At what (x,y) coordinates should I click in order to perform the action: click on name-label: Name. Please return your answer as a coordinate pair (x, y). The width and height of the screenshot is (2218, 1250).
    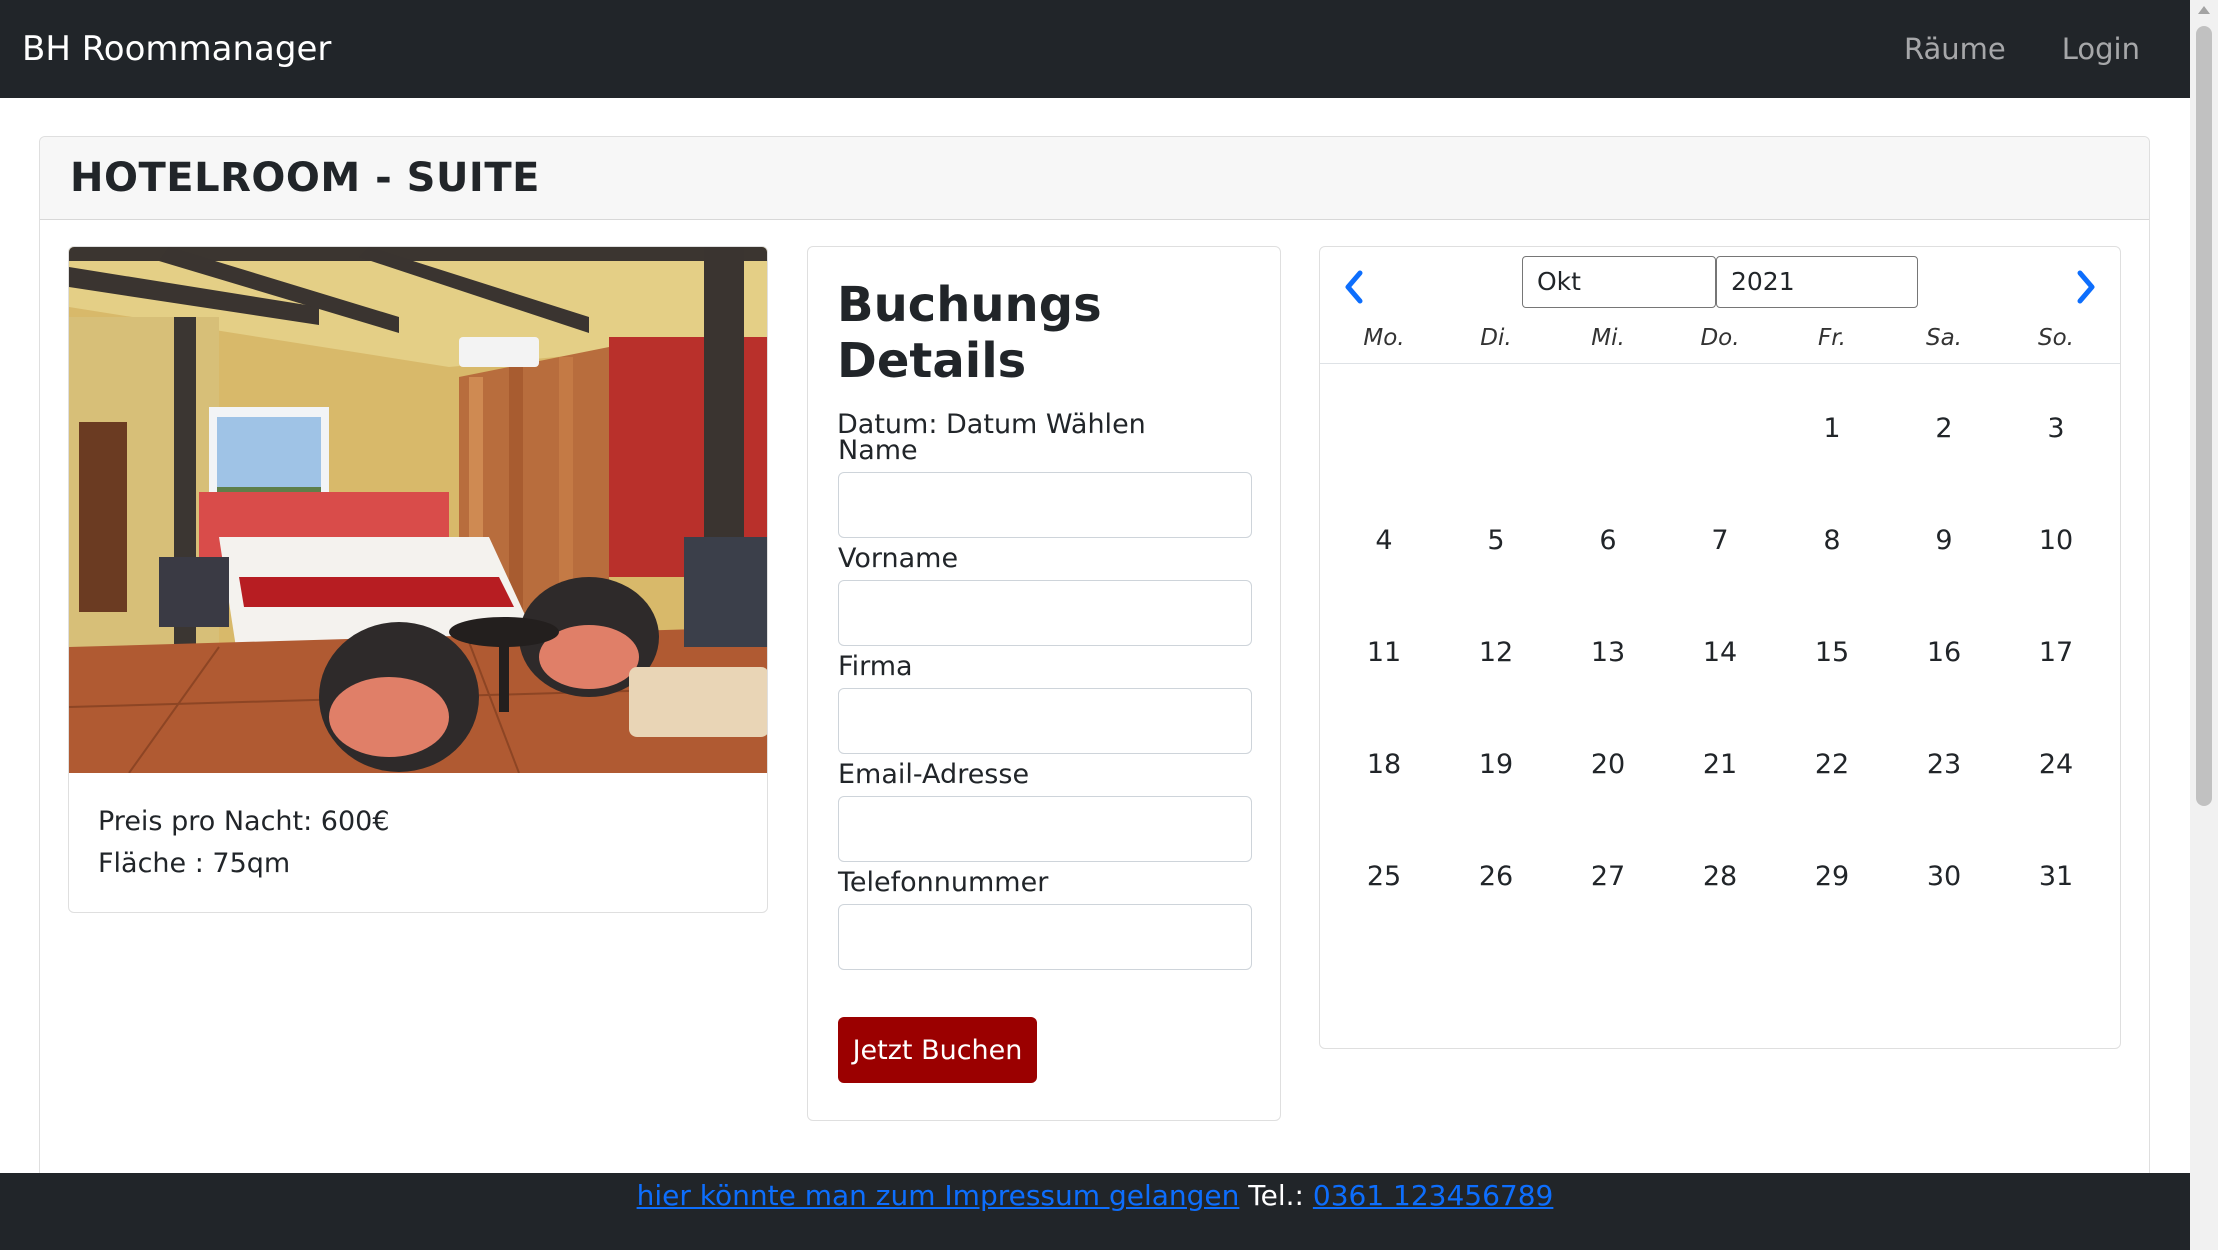
    Looking at the image, I should click on (878, 450).